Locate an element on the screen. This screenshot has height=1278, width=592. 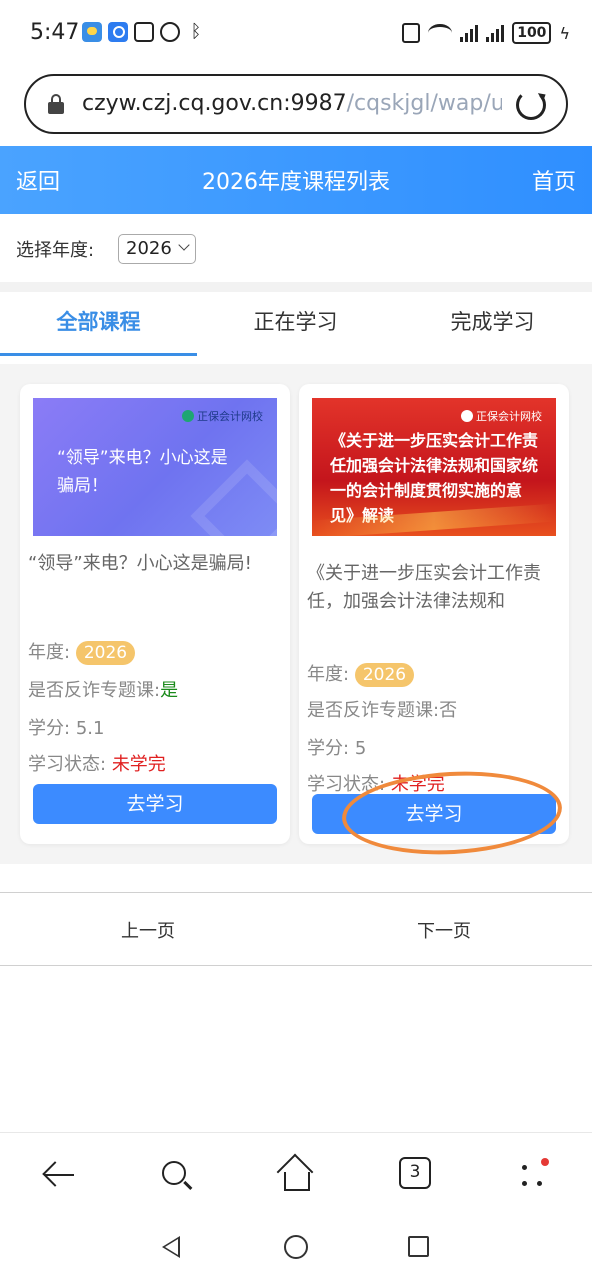
anti-fraud-flag: 是否反诈专题课:否 is located at coordinates (382, 709).